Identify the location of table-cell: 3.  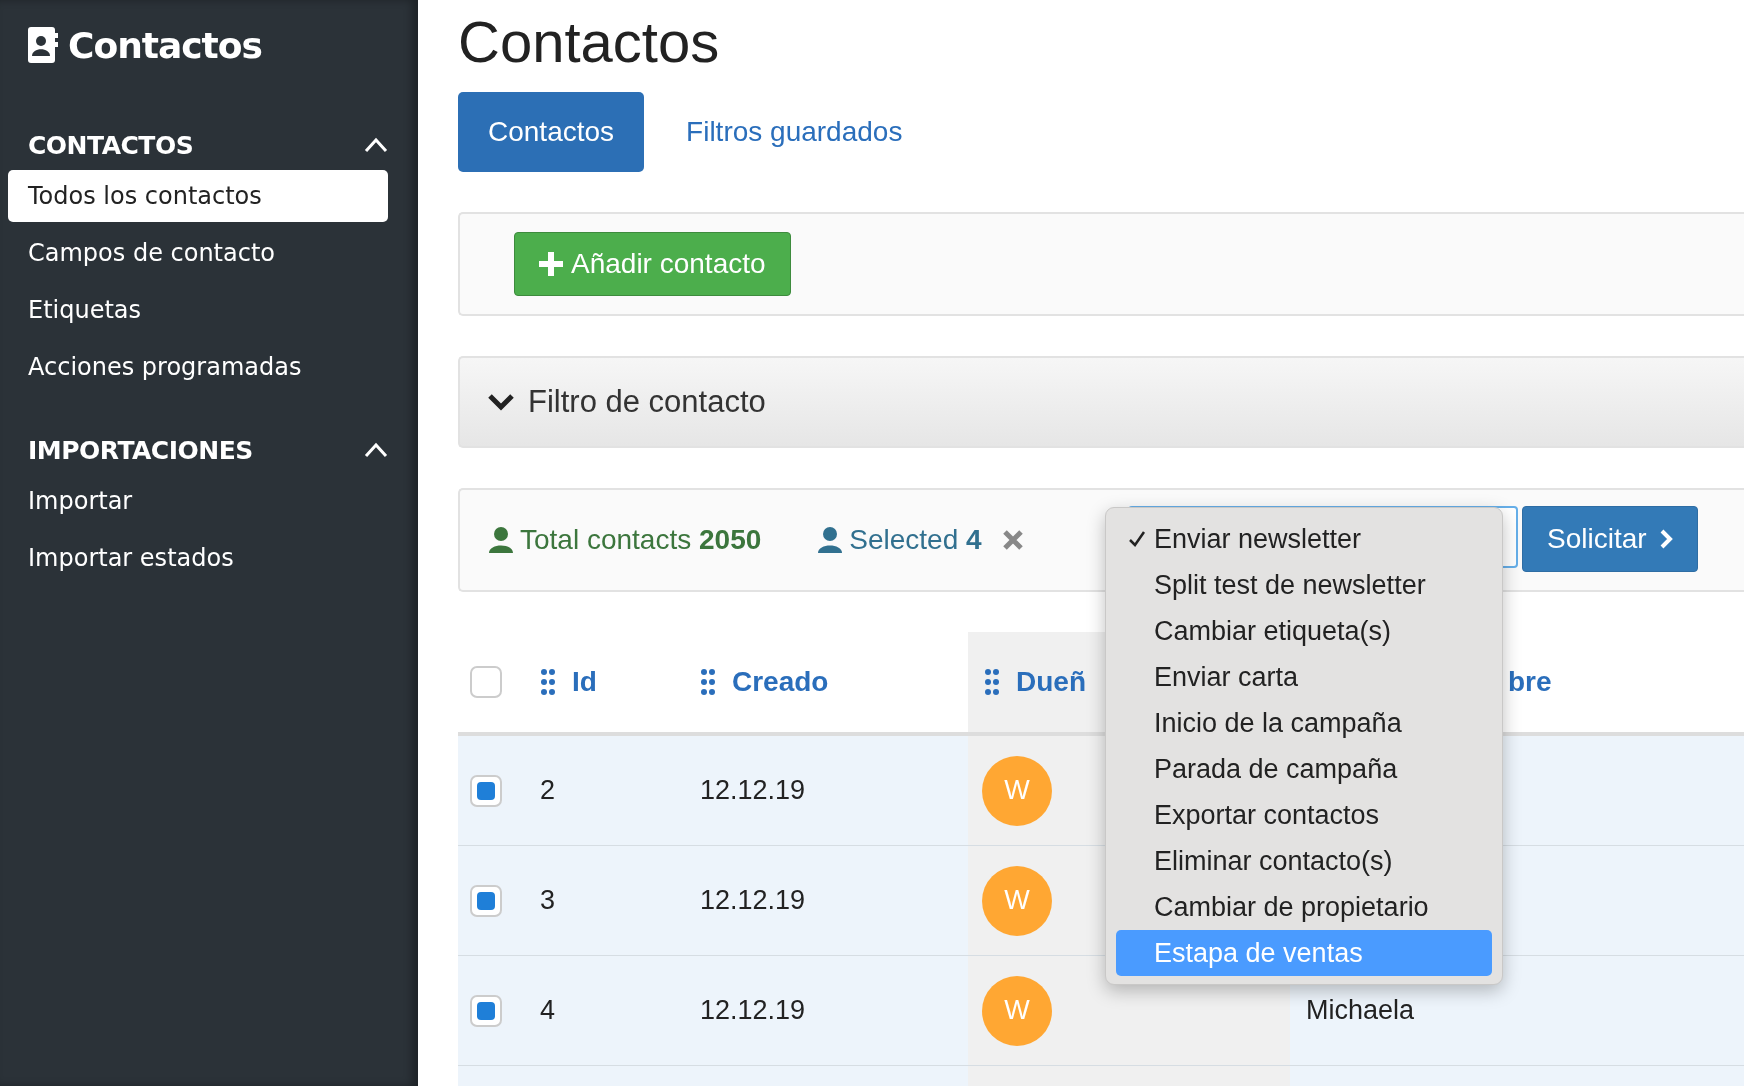
(548, 900).